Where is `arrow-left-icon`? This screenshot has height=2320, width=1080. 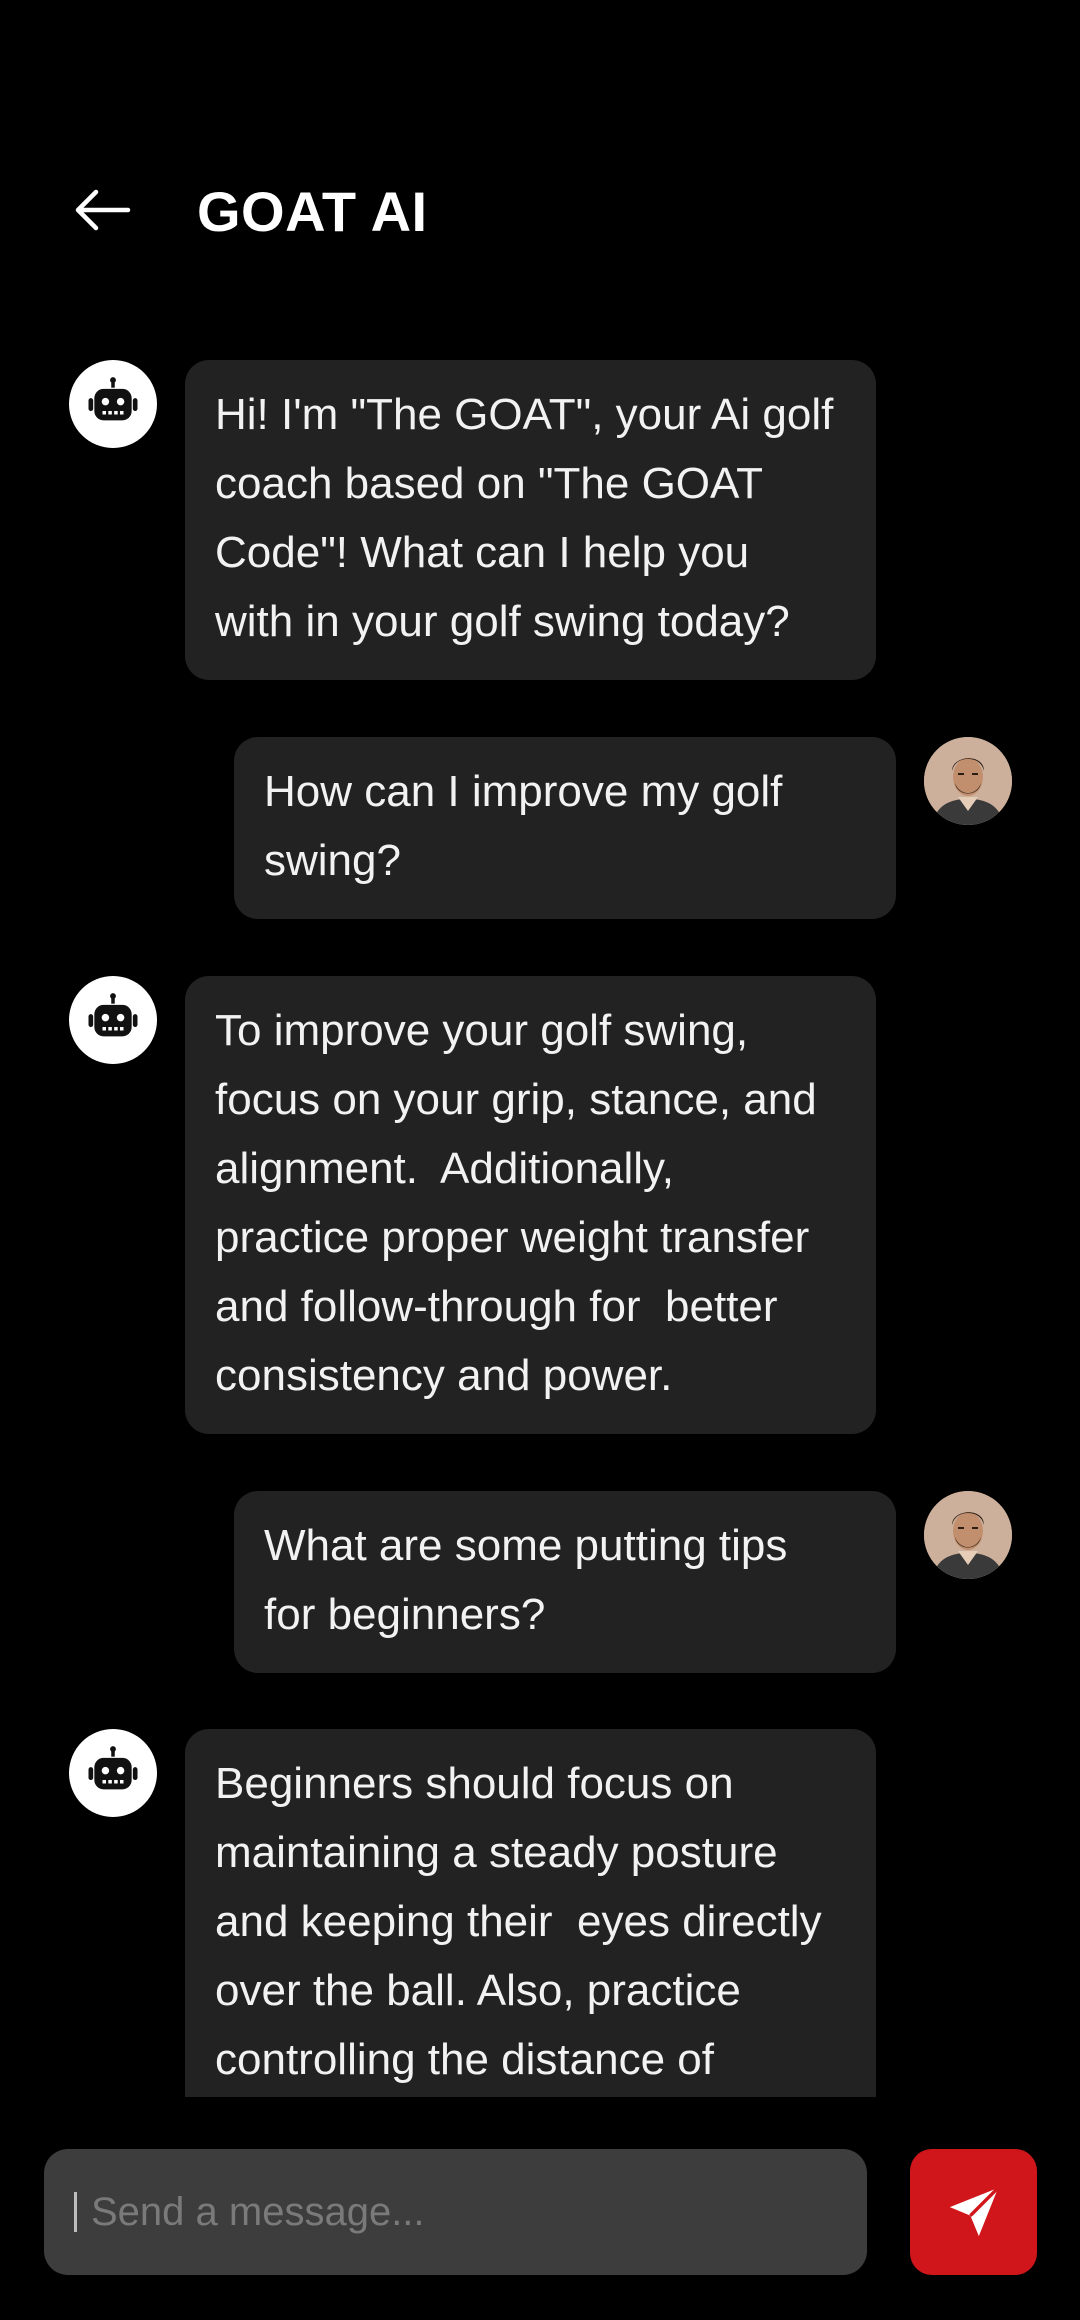
arrow-left-icon is located at coordinates (103, 210).